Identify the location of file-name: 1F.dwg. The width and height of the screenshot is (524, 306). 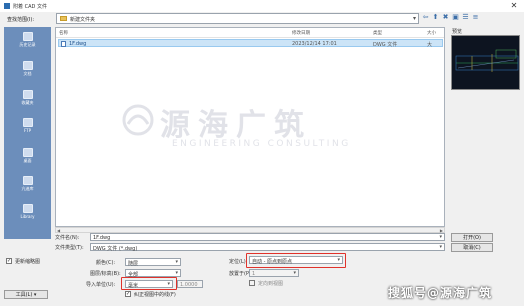
(78, 44).